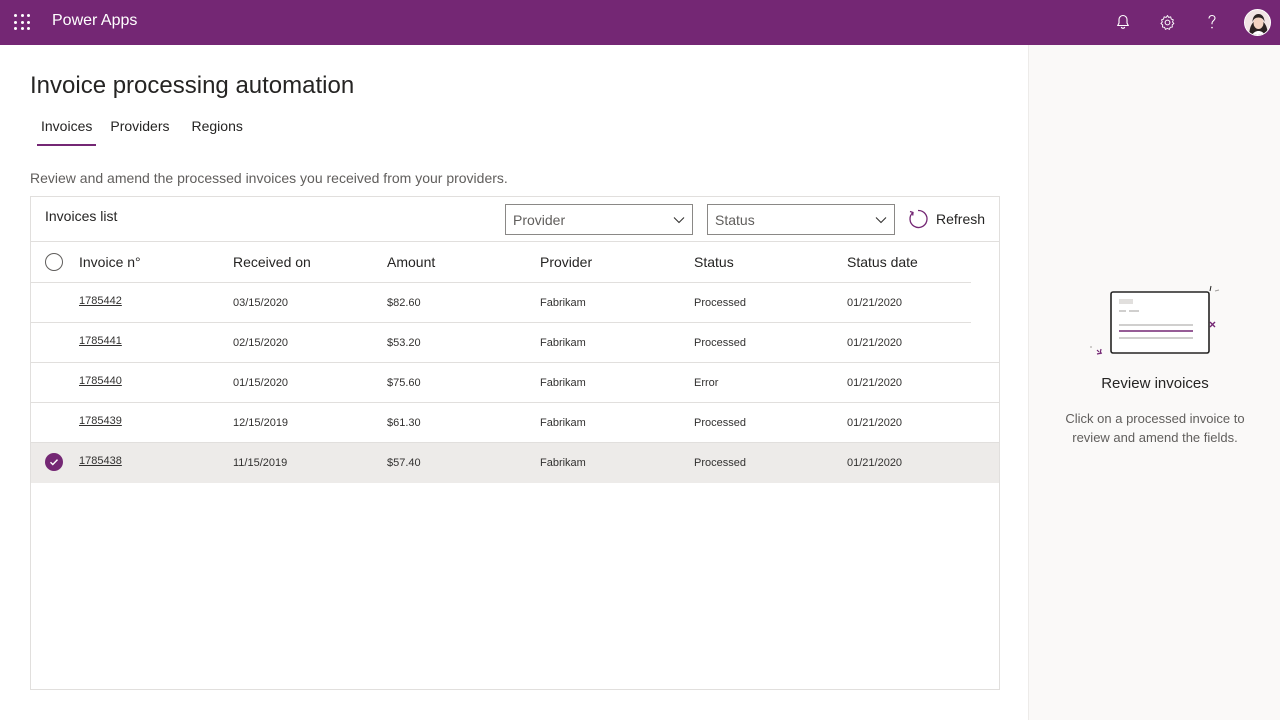 The width and height of the screenshot is (1280, 720). I want to click on column-header-amount: Amount, so click(411, 262).